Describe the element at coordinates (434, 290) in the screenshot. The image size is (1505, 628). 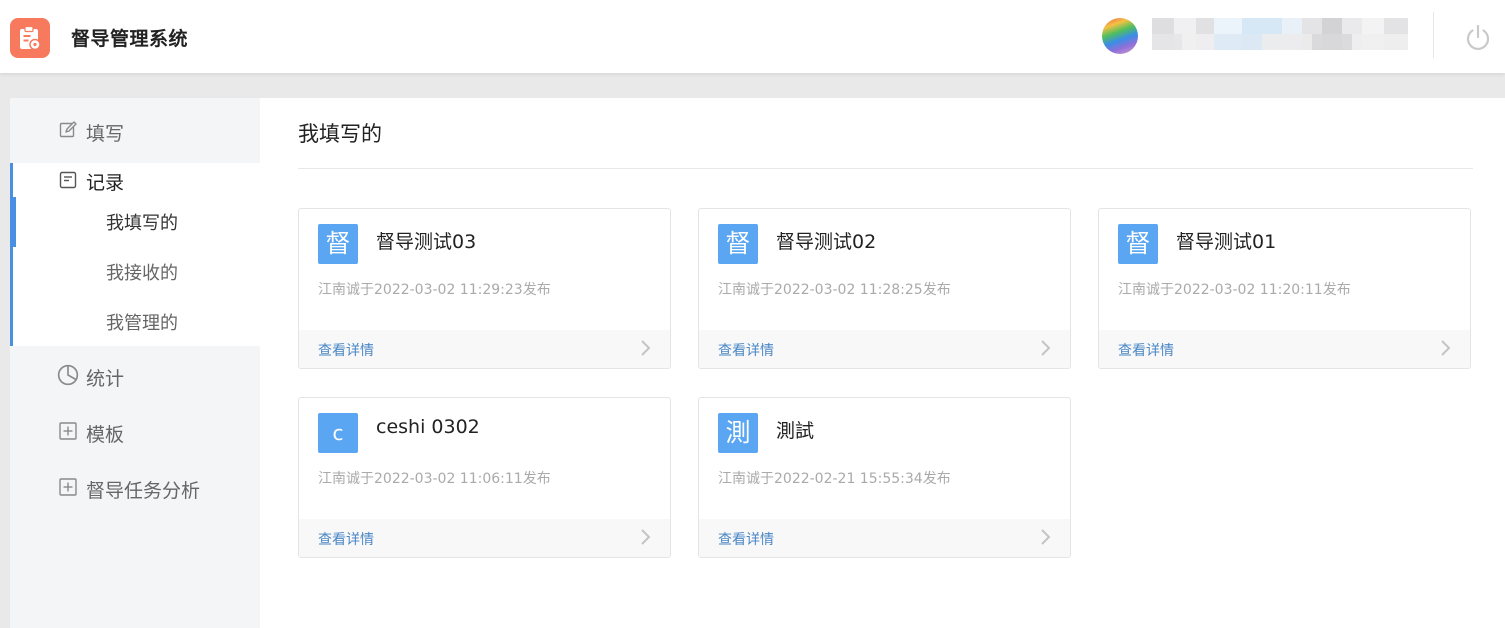
I see `card-meta: 江南诚于2022-03-02 11:29:23发布` at that location.